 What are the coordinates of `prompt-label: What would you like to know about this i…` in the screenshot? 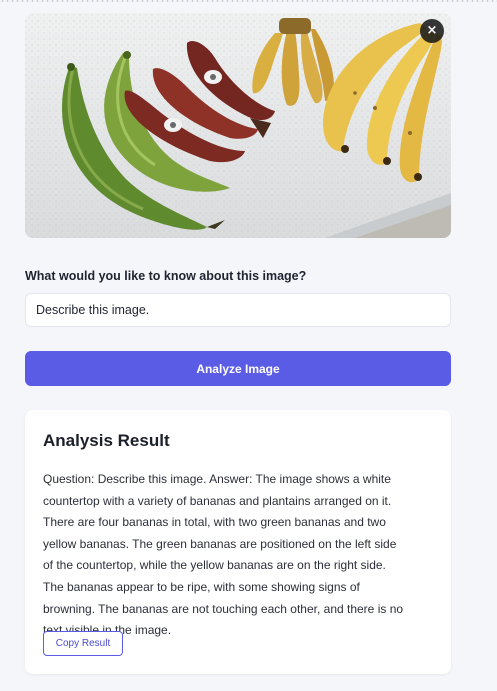 It's located at (166, 276).